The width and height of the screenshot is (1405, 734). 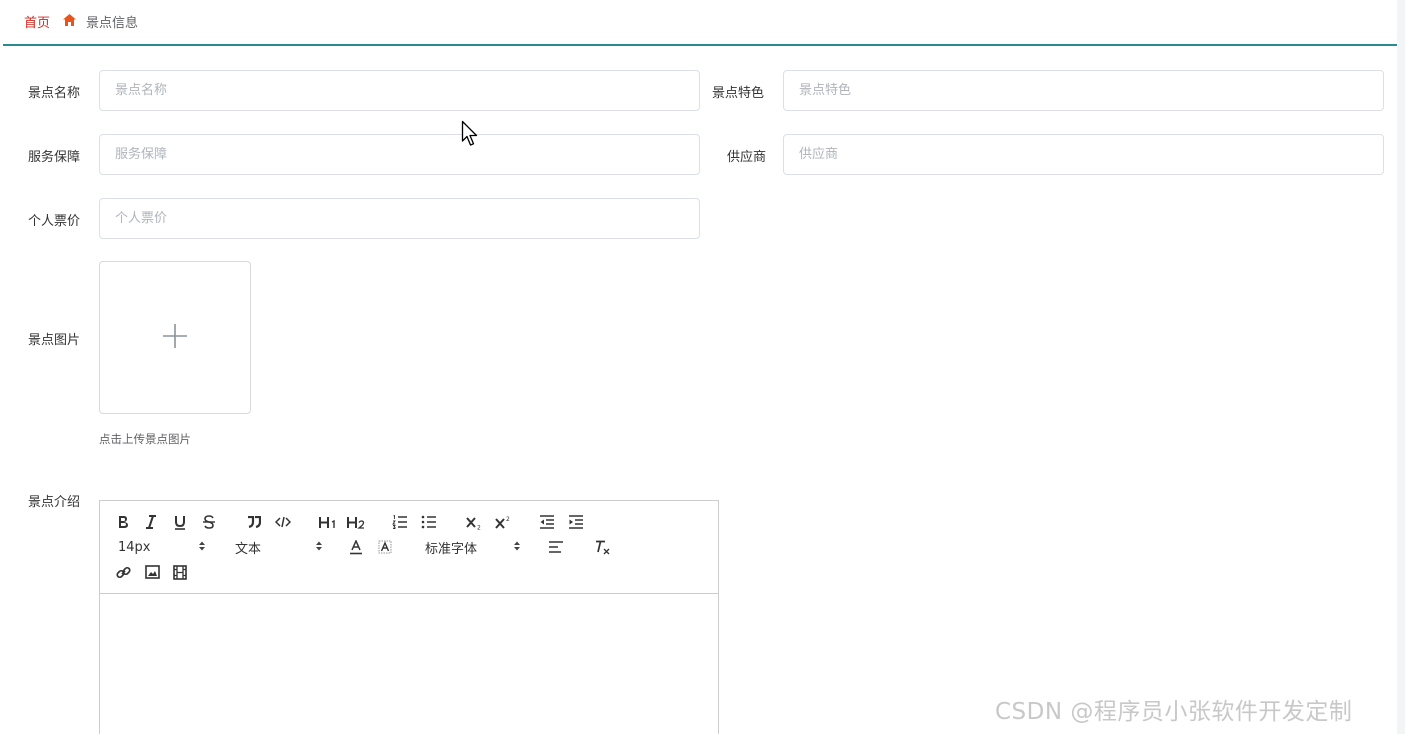 What do you see at coordinates (180, 522) in the screenshot?
I see `underline-button` at bounding box center [180, 522].